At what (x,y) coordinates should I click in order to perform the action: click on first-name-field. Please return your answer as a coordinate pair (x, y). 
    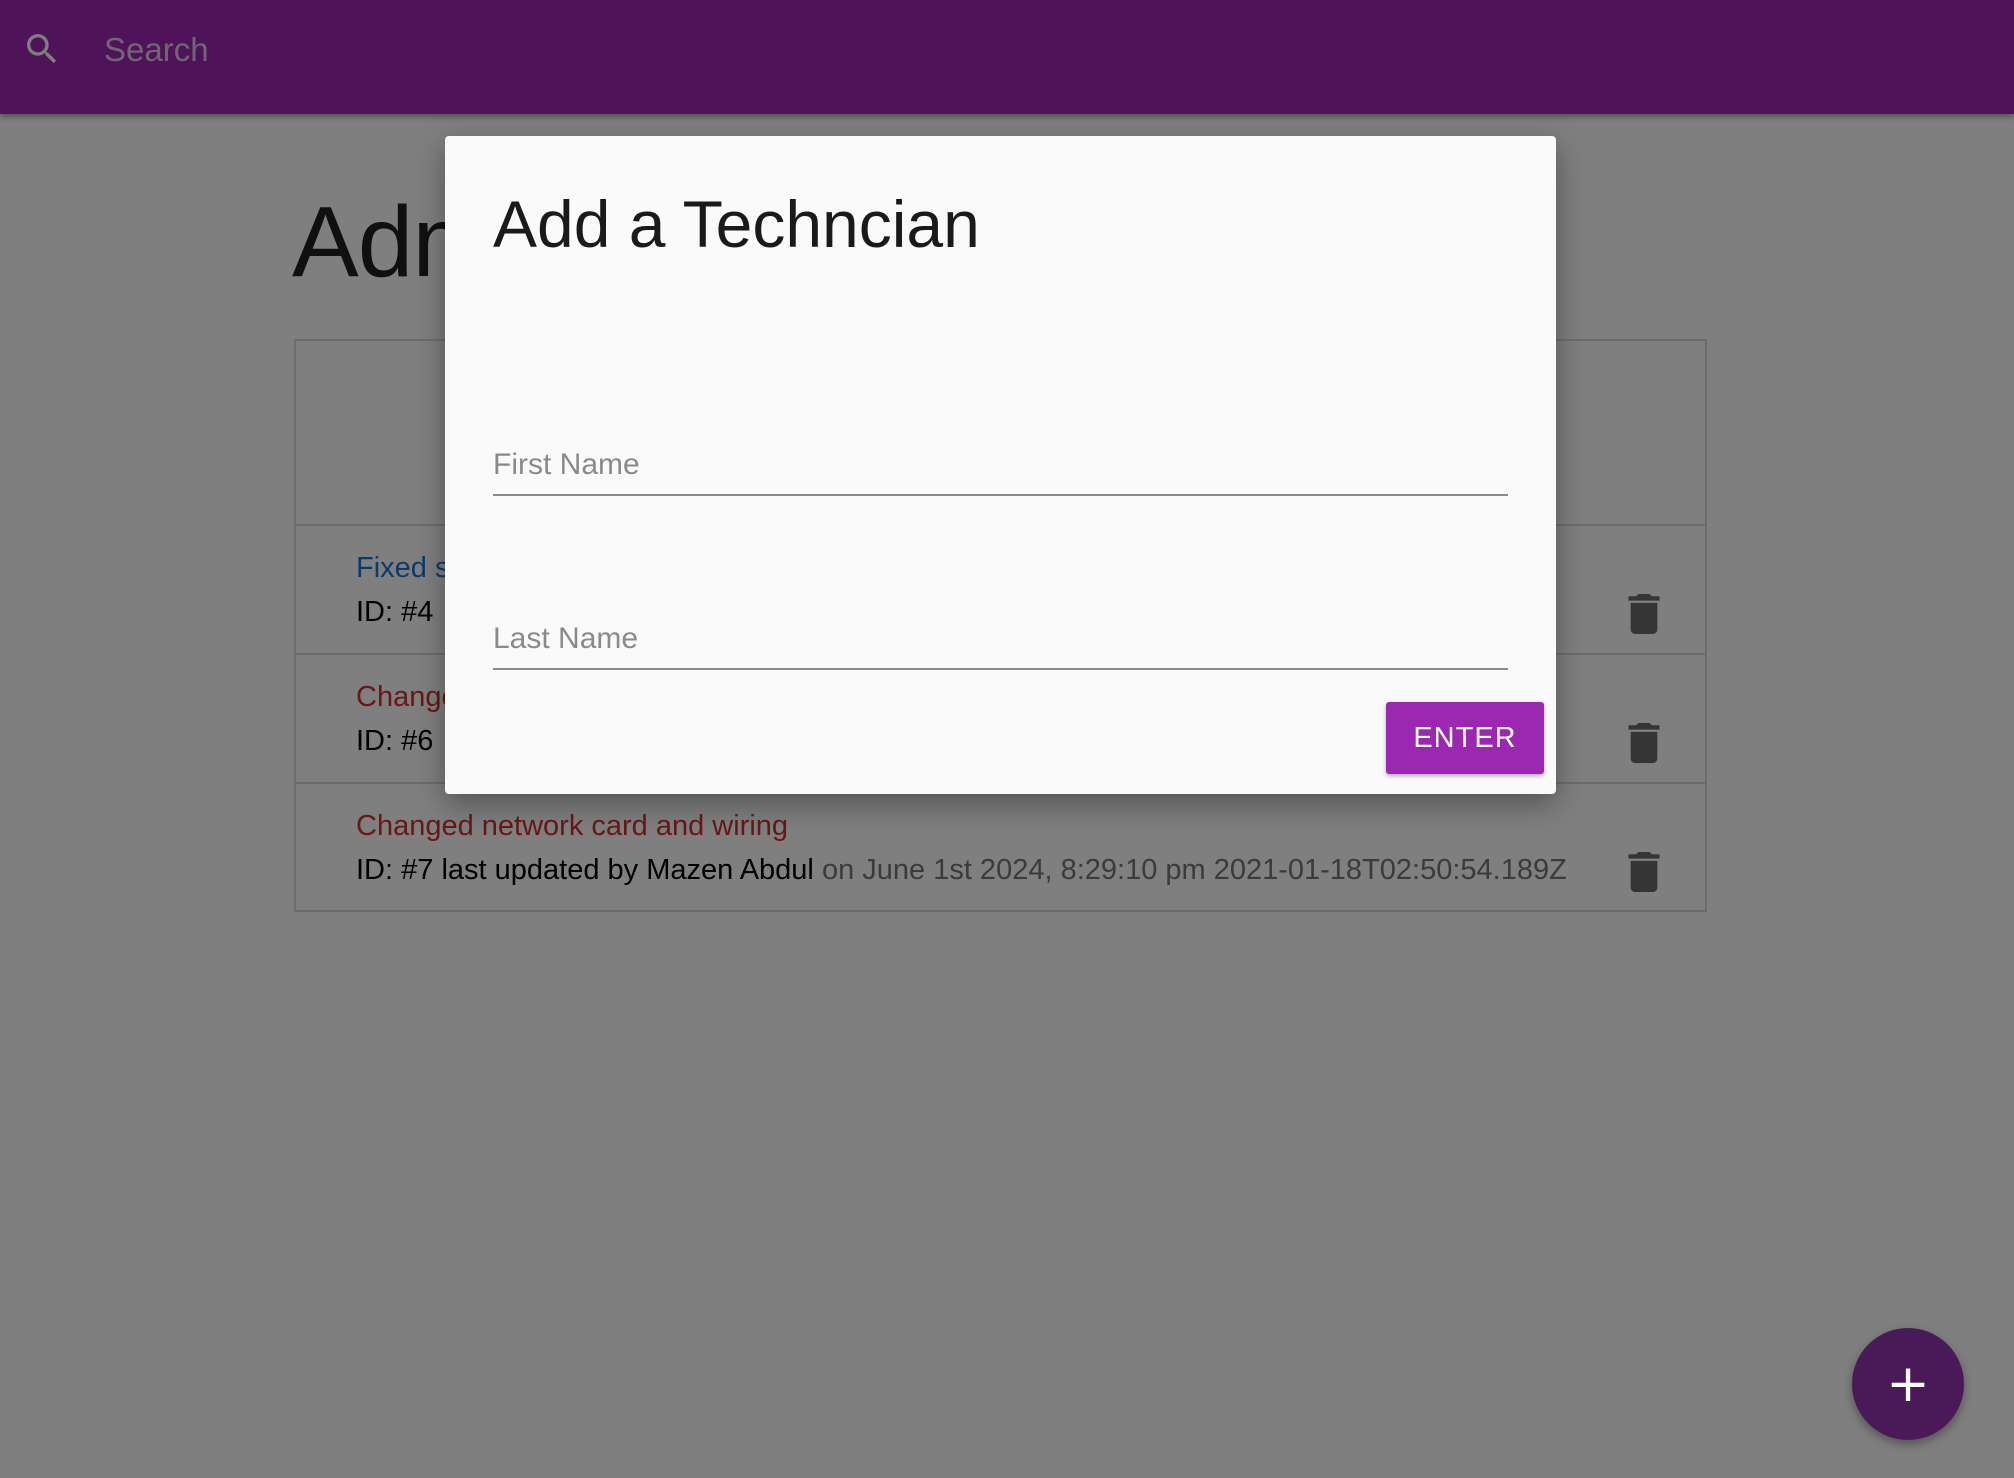
    Looking at the image, I should click on (1000, 466).